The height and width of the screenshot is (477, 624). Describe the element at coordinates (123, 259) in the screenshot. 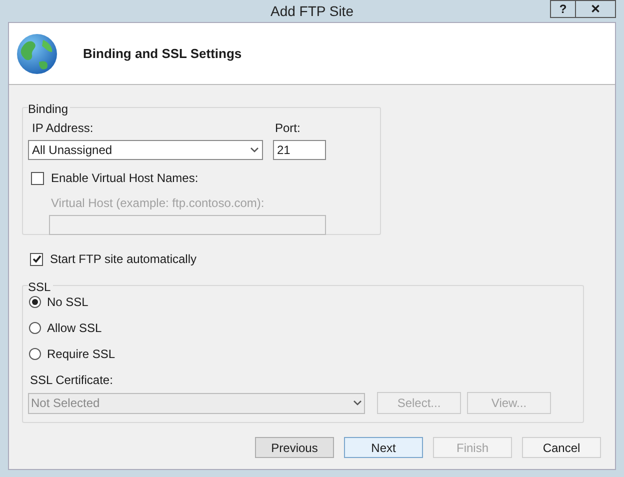

I see `checkbox-label: Start FTP site automatically` at that location.